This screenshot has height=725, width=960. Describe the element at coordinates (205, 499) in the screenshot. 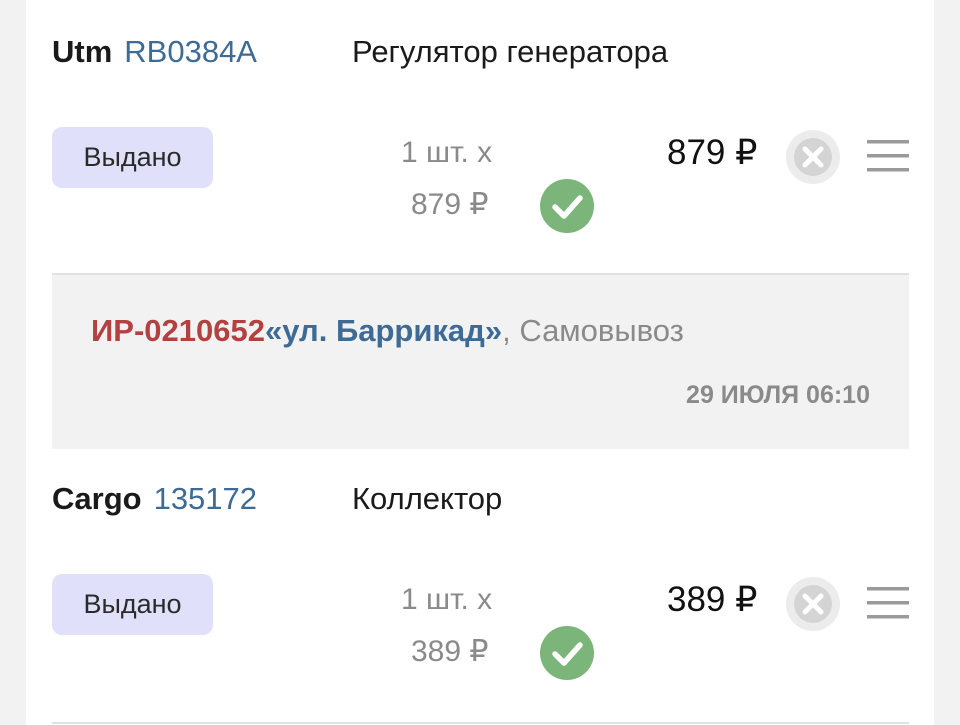

I see `item-article-link: 135172` at that location.